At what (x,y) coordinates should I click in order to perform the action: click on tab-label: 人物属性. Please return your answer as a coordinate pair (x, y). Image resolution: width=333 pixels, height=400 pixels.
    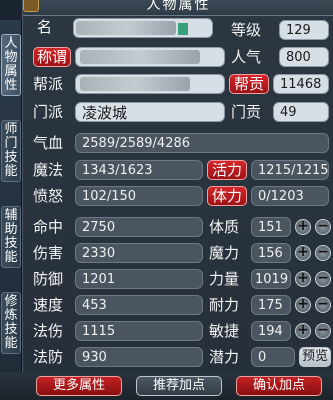
    Looking at the image, I should click on (11, 64).